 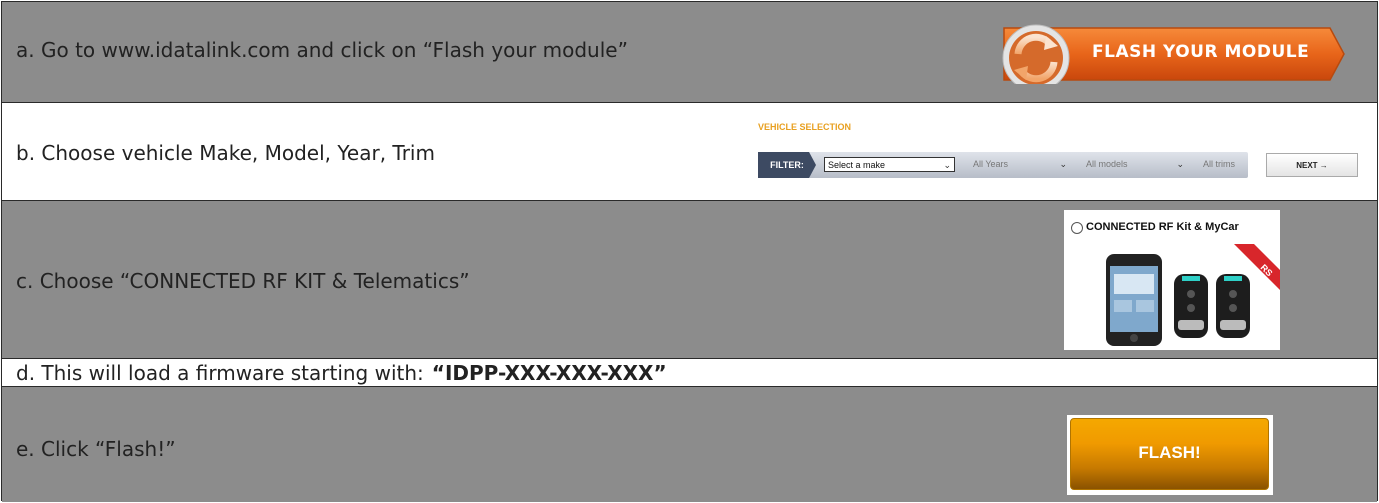 I want to click on step-e-text: e. Click “Flash!”, so click(x=96, y=449).